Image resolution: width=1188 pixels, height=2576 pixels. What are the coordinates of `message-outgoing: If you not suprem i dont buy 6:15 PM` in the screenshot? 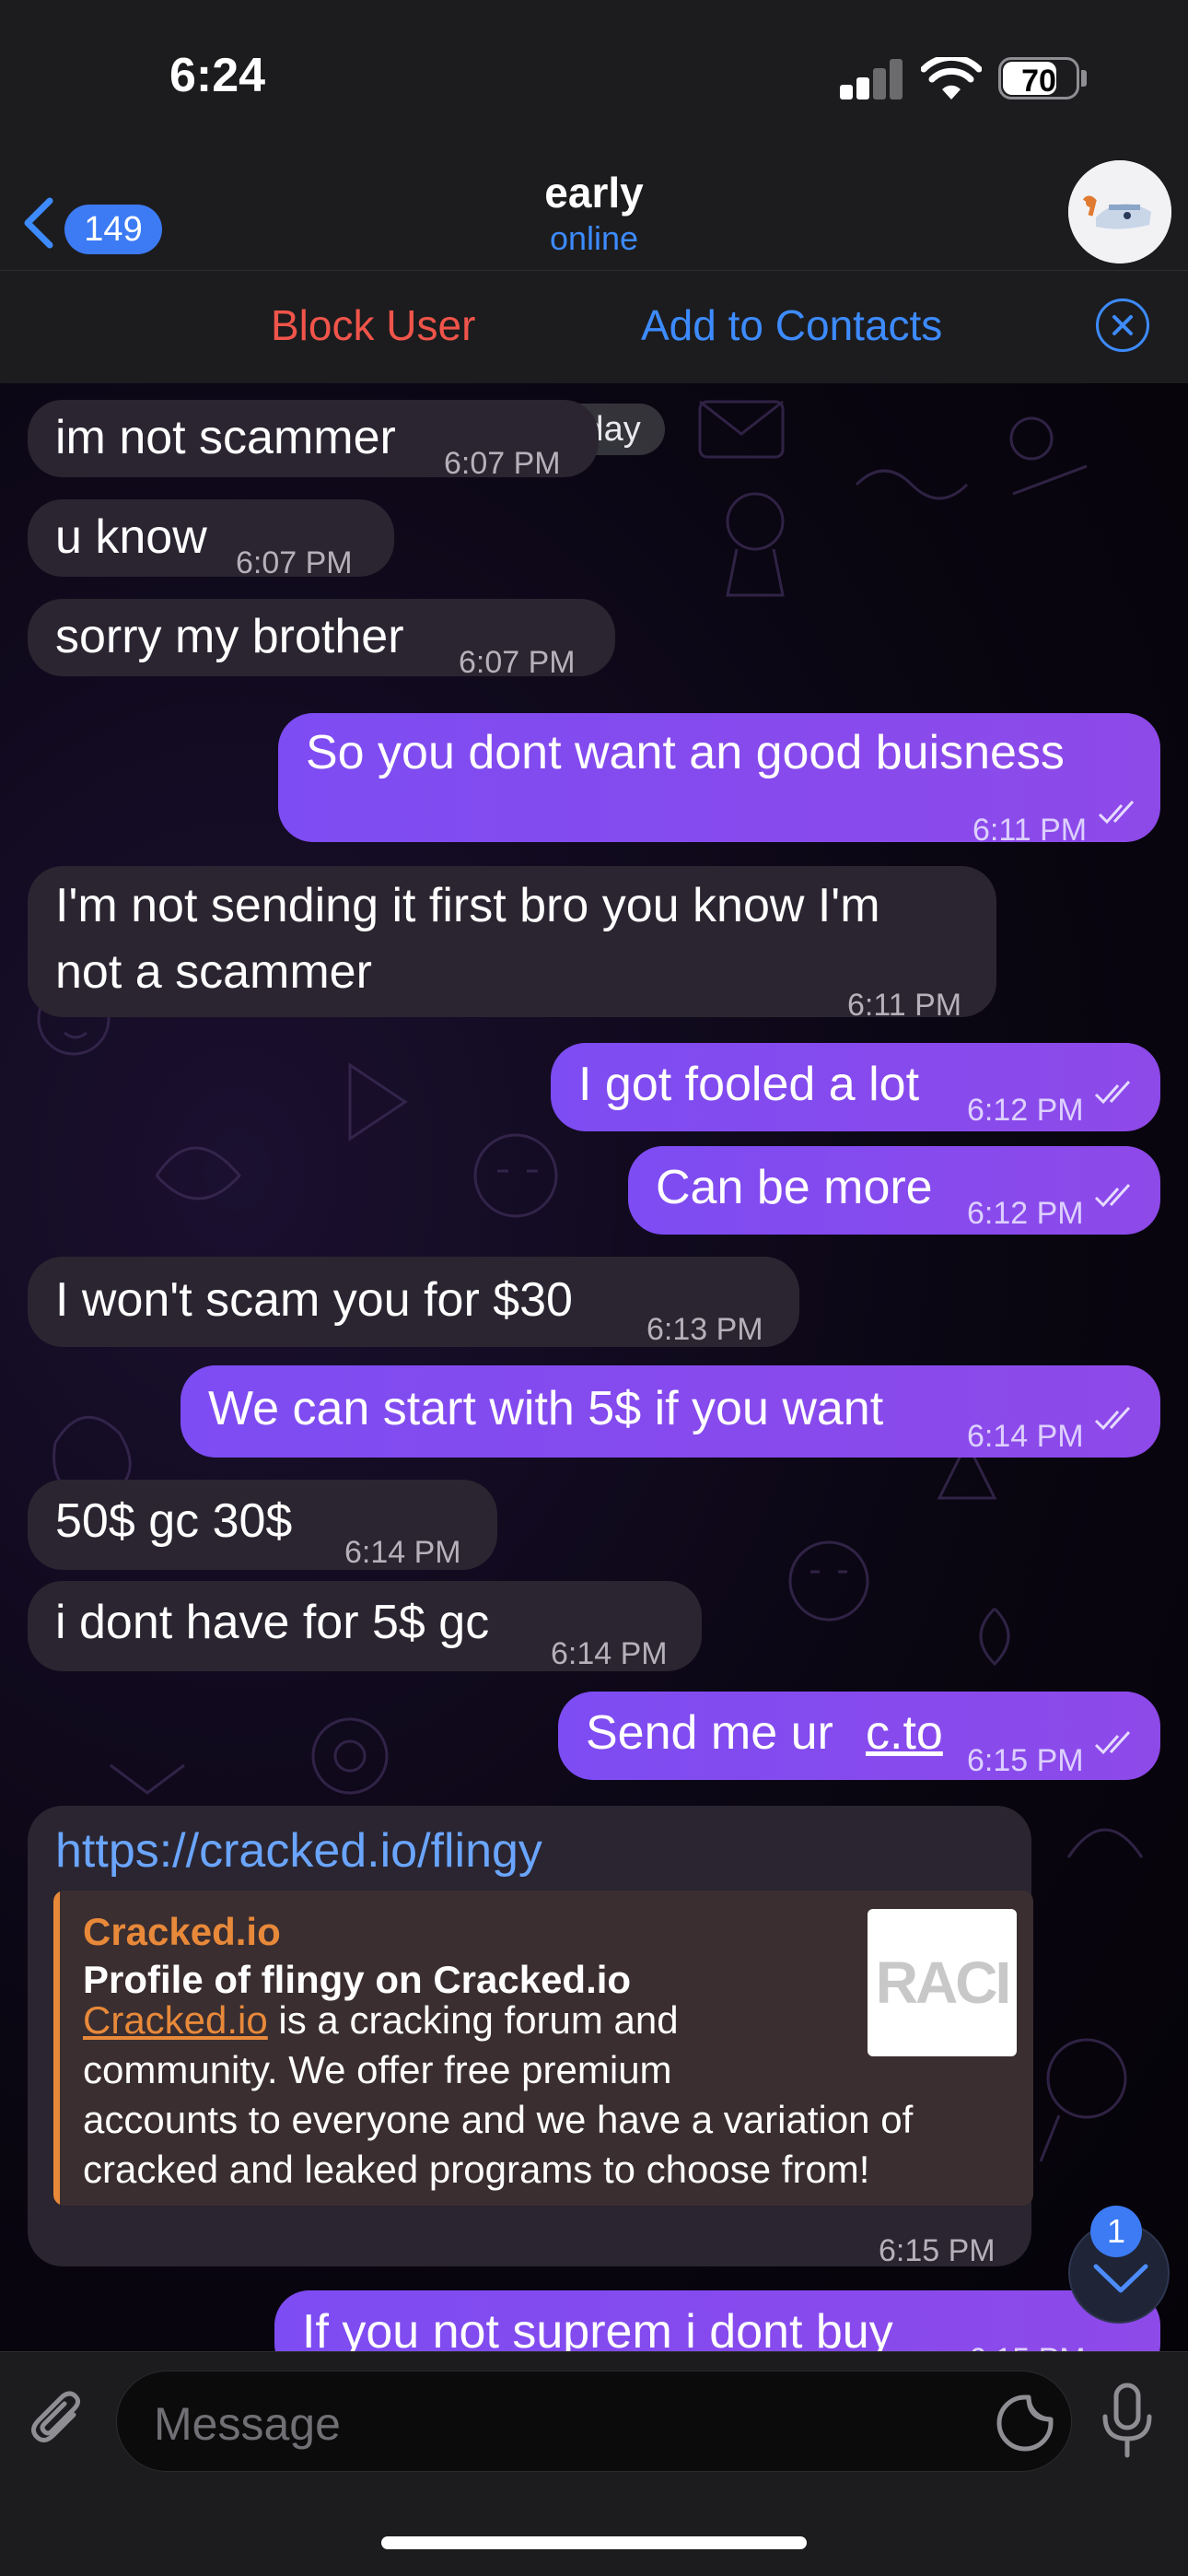 It's located at (717, 2320).